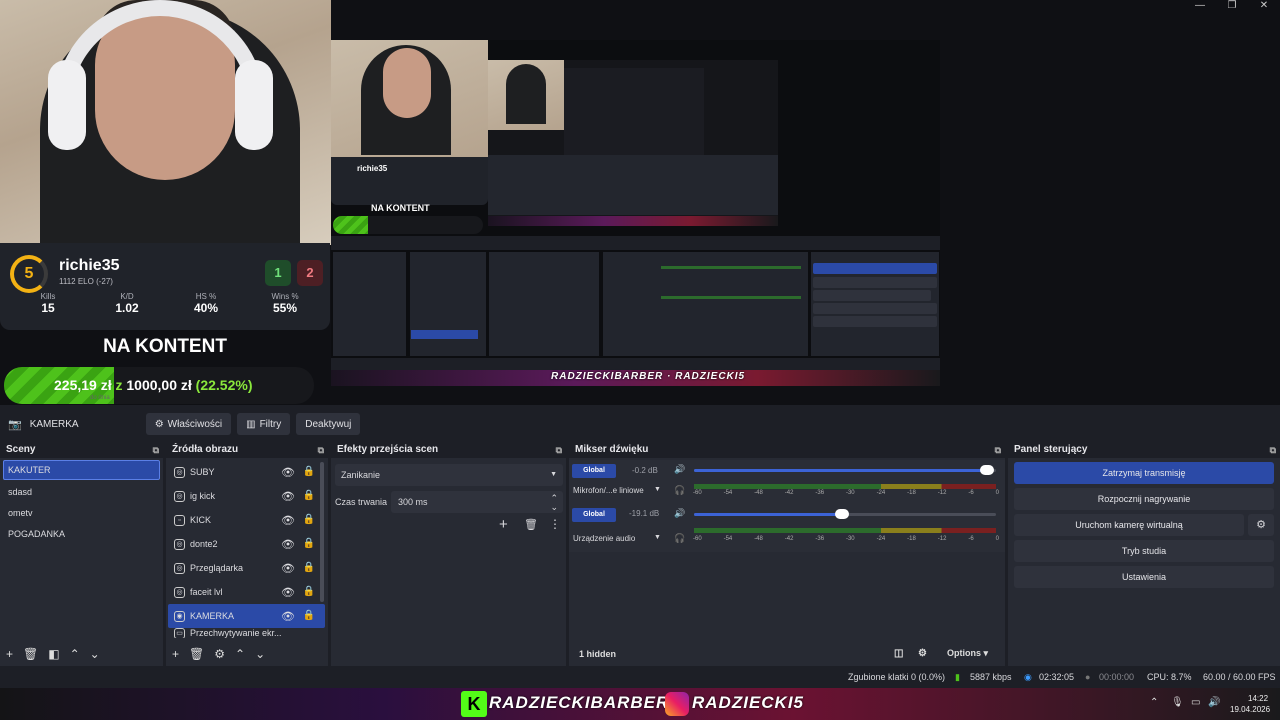 This screenshot has height=720, width=1280. Describe the element at coordinates (1239, 677) in the screenshot. I see `fps: 60.00 / 60.00 FPS` at that location.